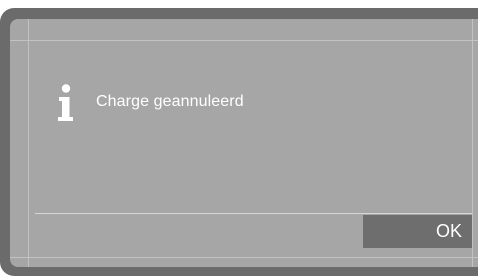 This screenshot has height=280, width=478. I want to click on ok-button-label: OK, so click(448, 231).